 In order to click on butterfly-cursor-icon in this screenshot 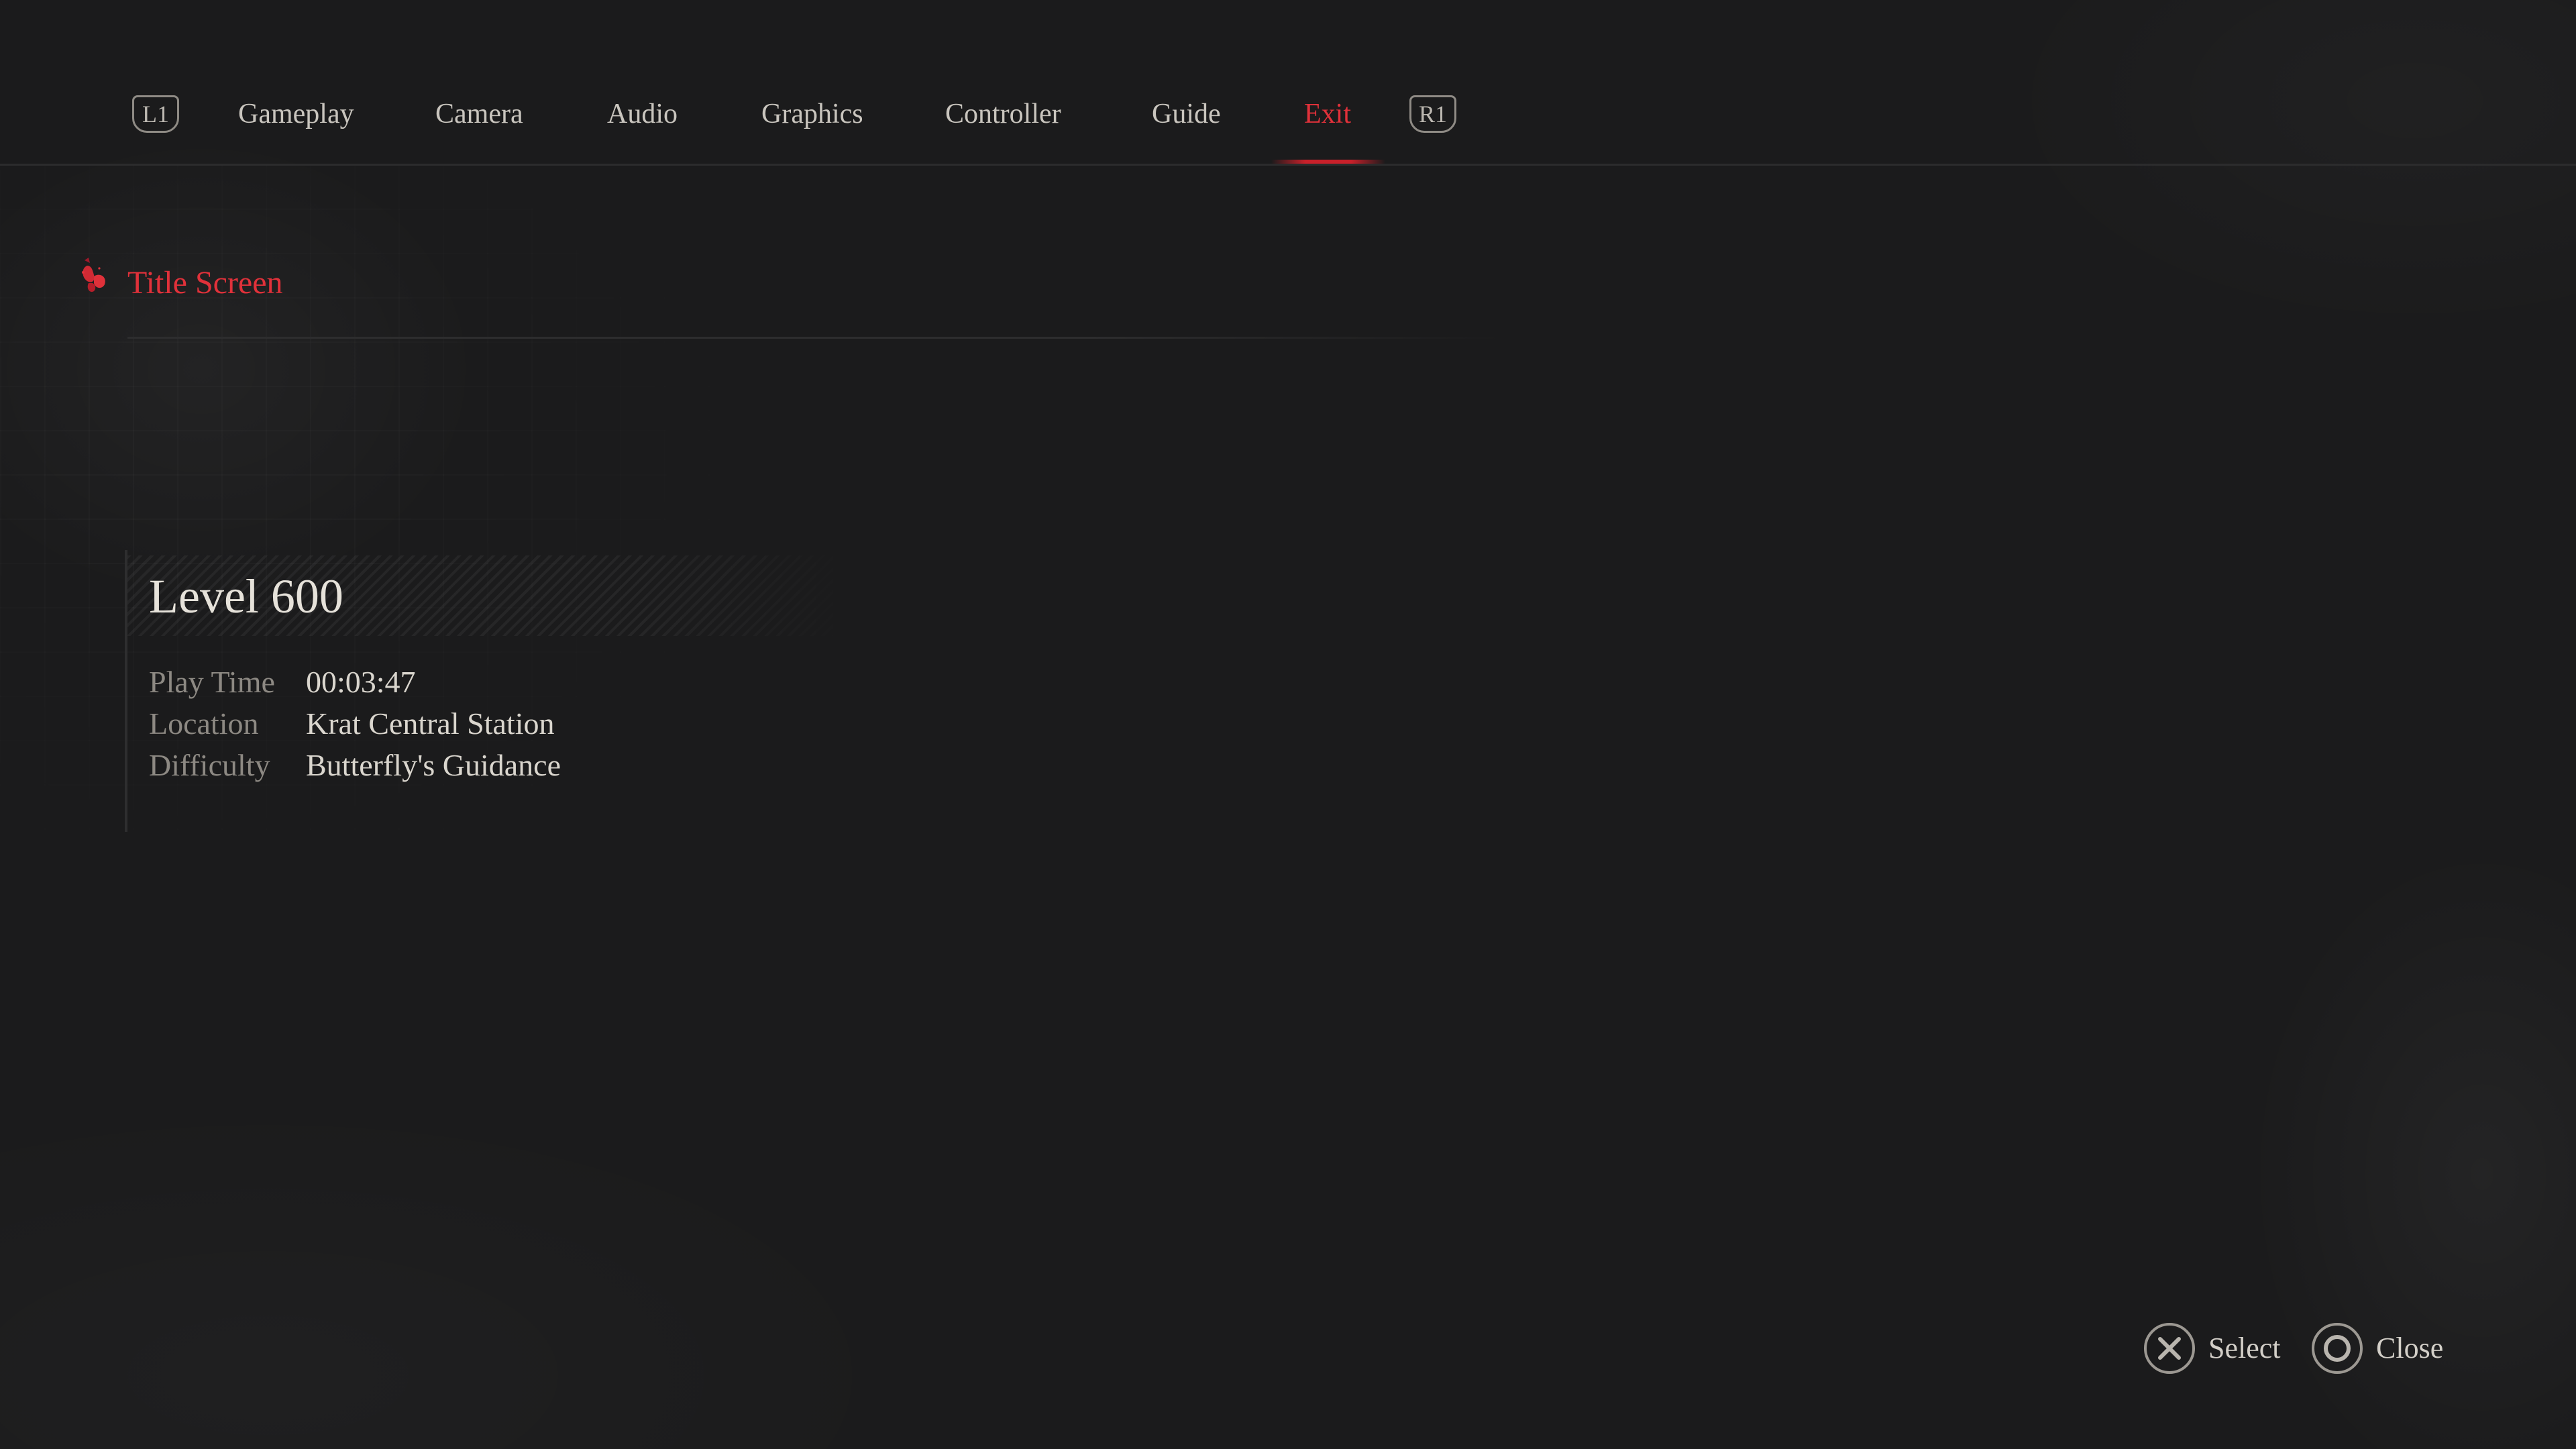, I will do `click(93, 275)`.